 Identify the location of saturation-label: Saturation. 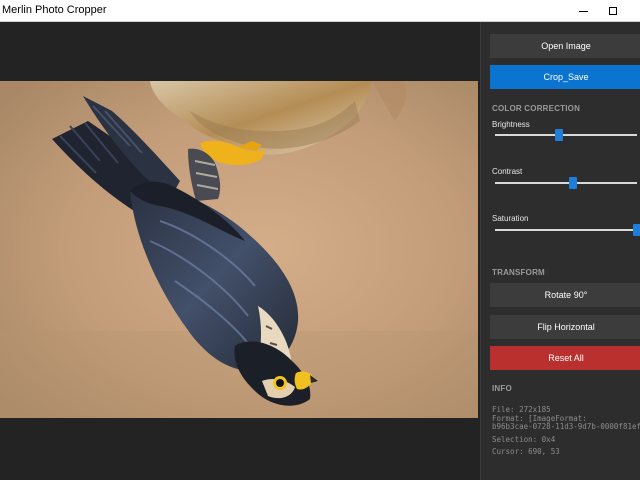
(510, 218).